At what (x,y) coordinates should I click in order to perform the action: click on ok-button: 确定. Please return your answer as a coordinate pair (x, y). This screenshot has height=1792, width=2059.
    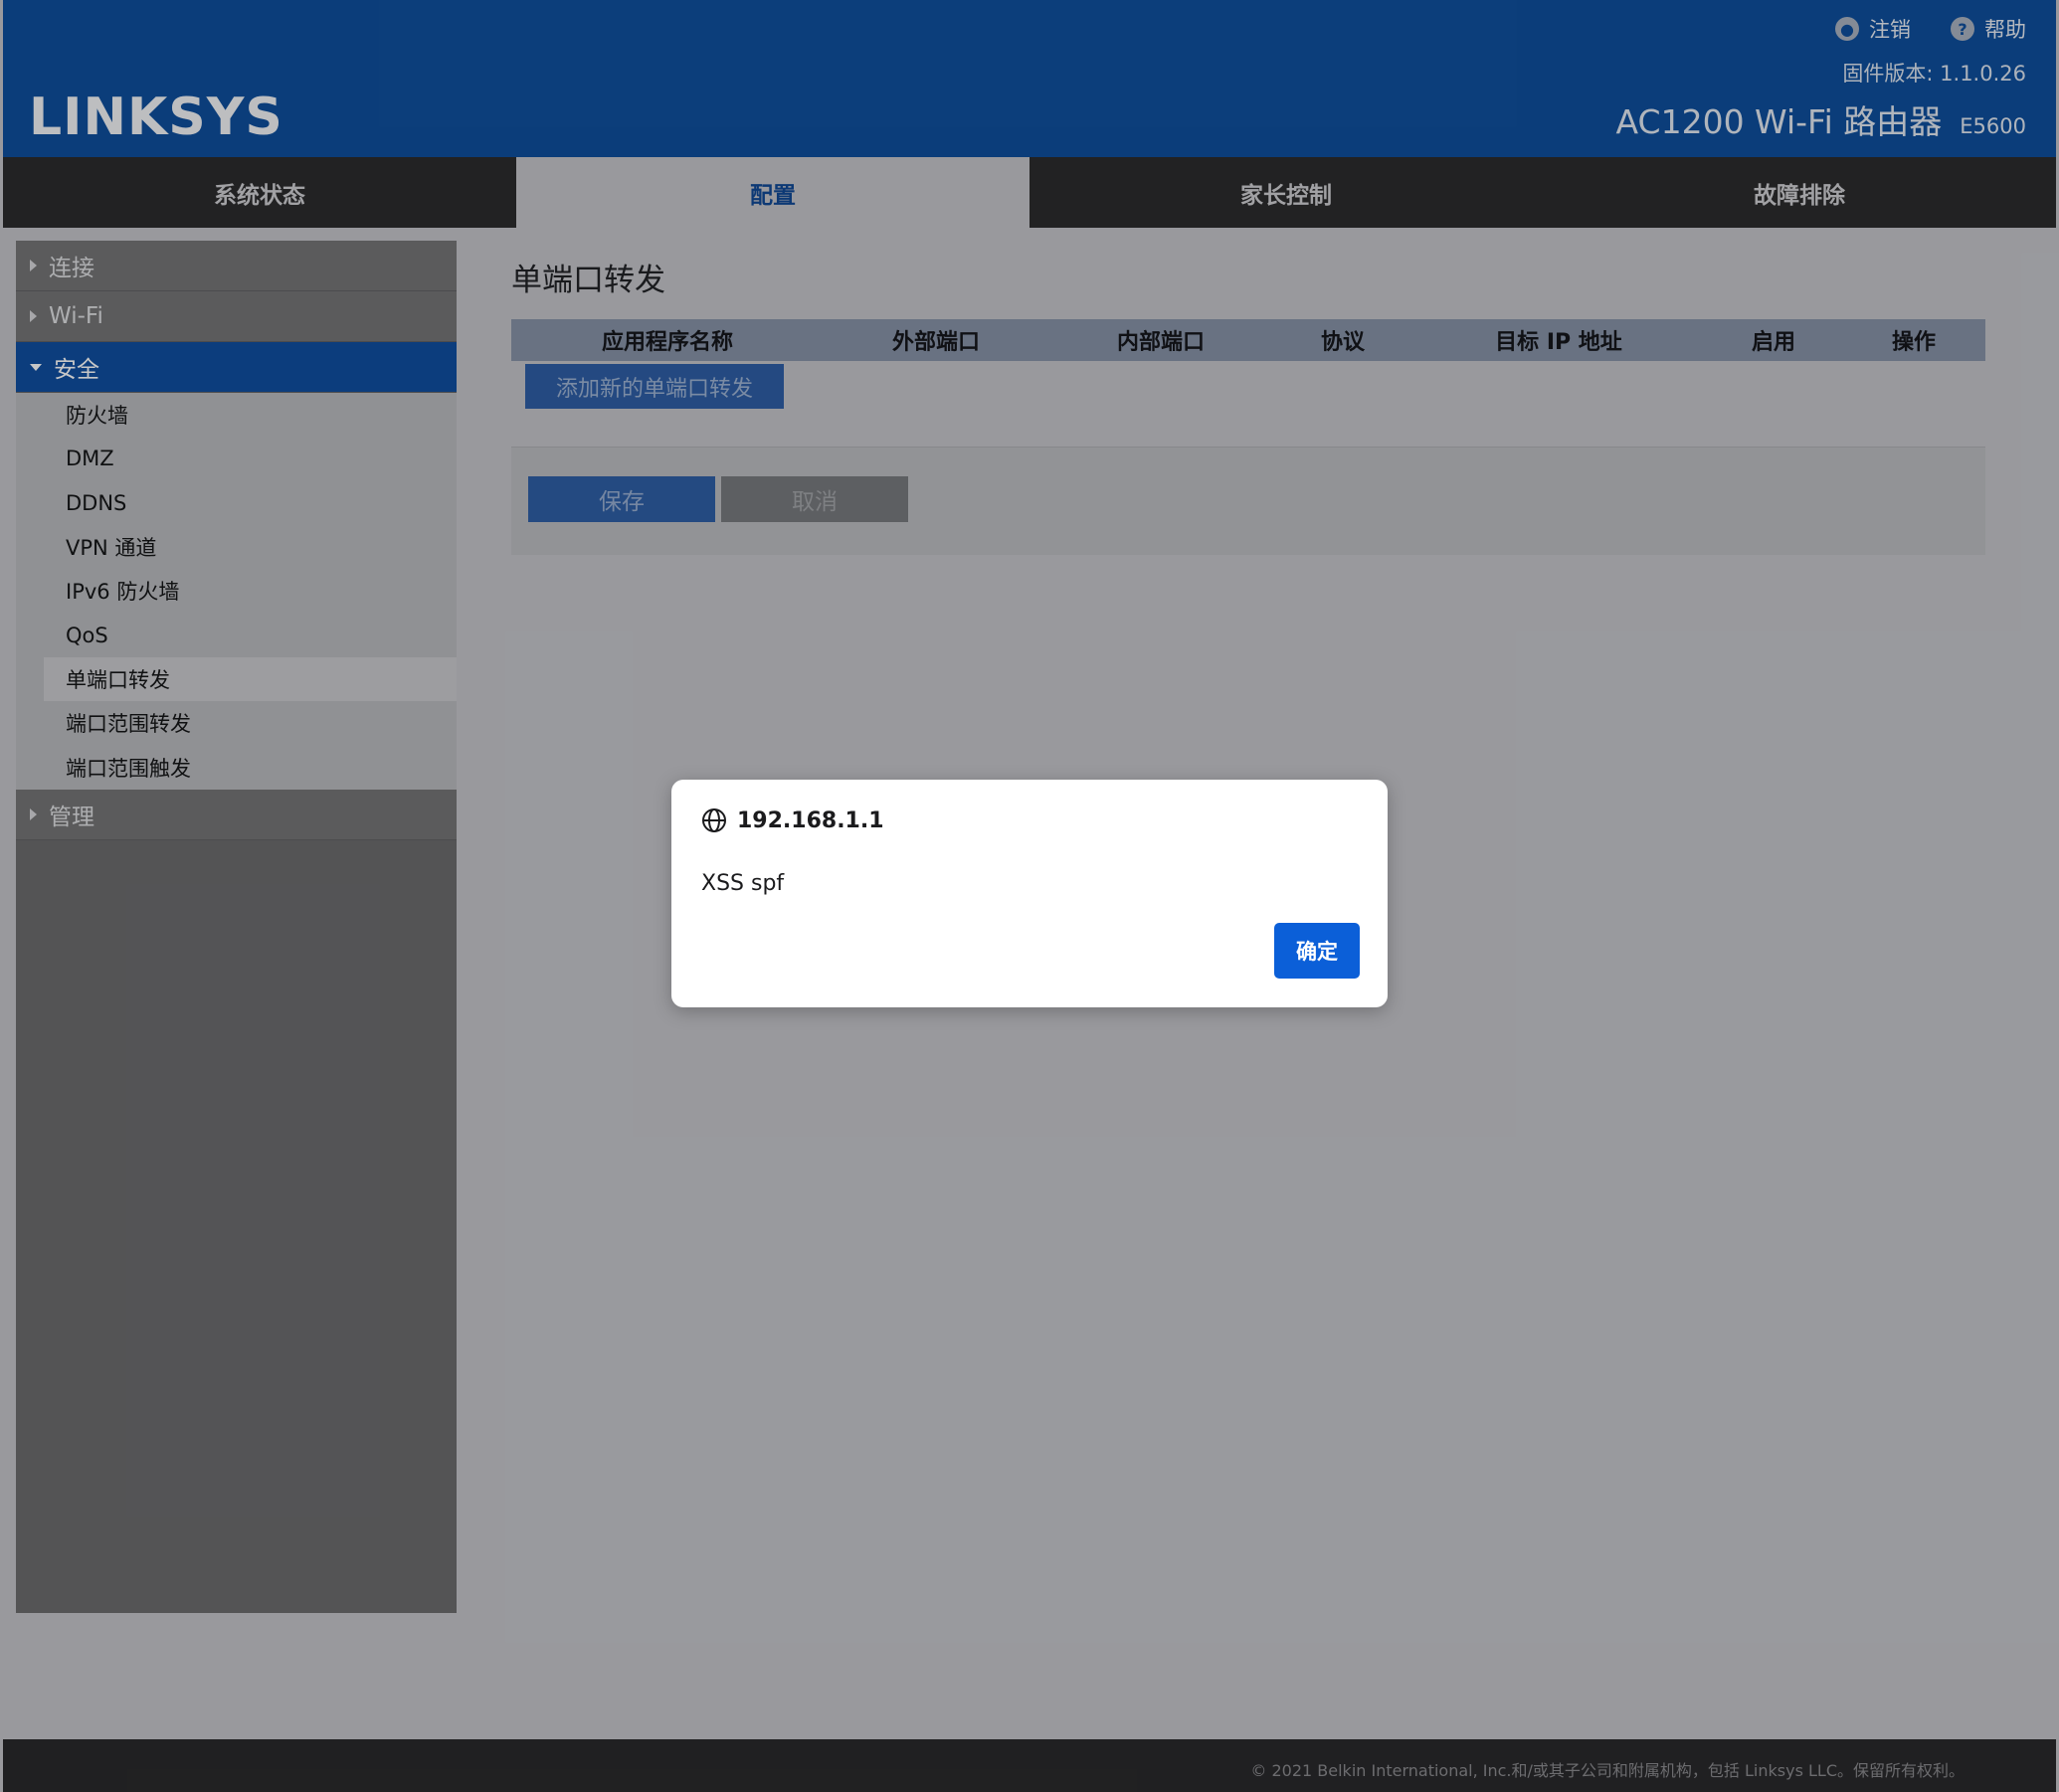
    Looking at the image, I should click on (1317, 951).